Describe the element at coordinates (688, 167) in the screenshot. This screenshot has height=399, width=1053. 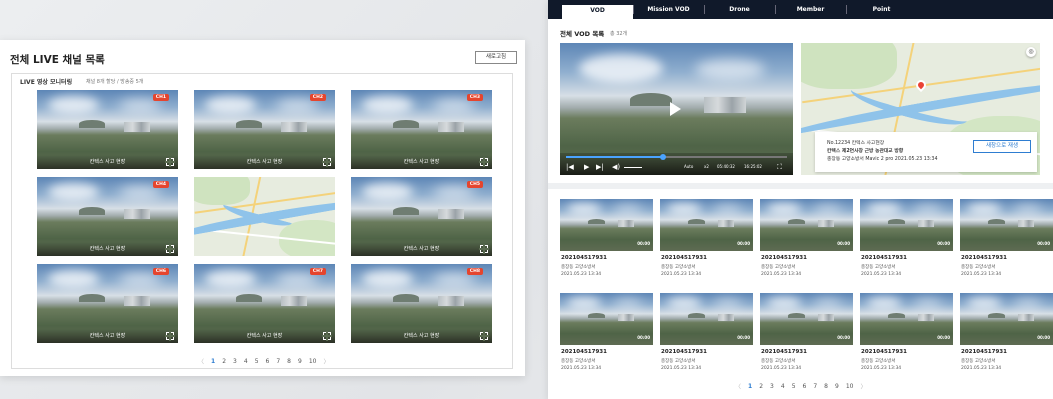
I see `speed-label: Auto` at that location.